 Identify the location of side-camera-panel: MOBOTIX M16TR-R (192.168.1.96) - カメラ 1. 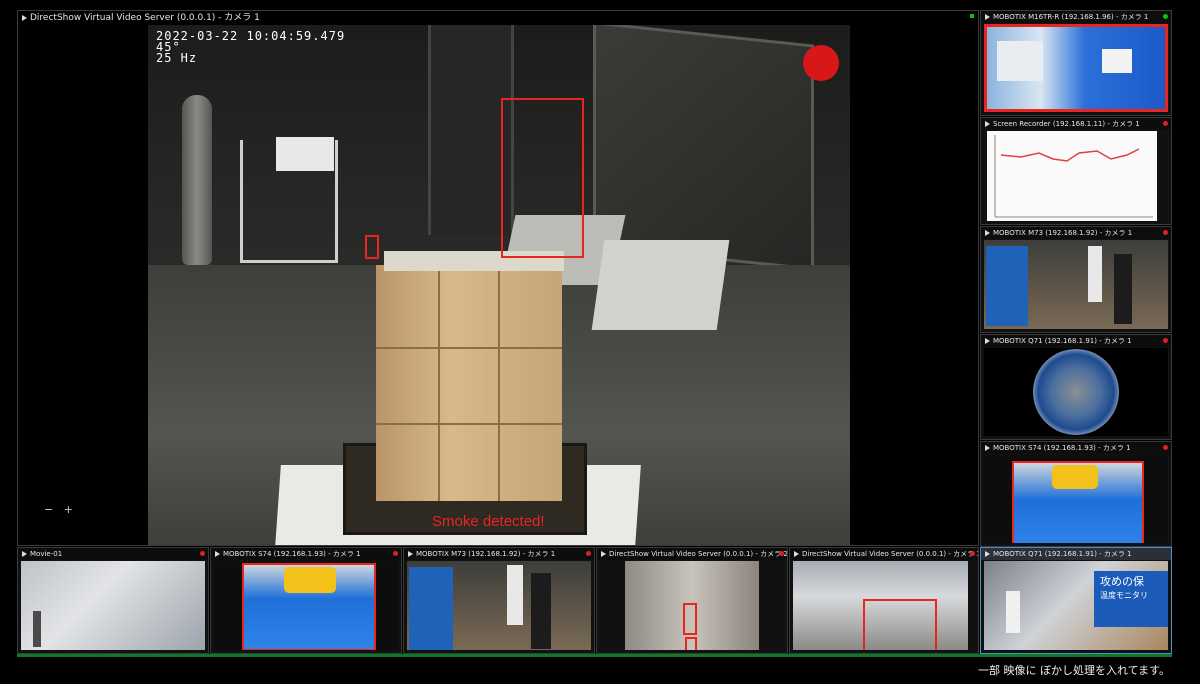
(1076, 63).